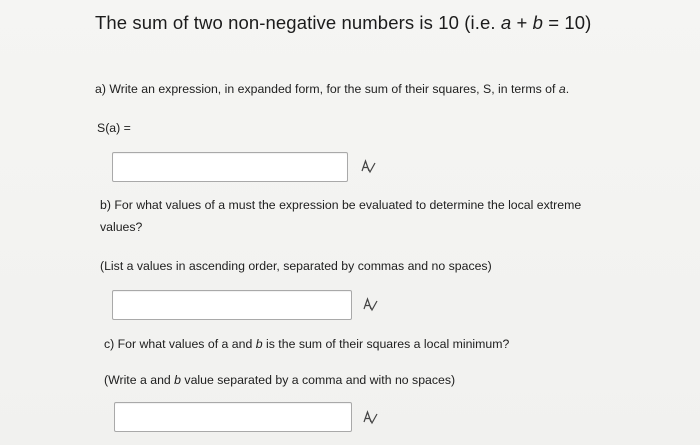 Image resolution: width=700 pixels, height=445 pixels. I want to click on part-c-answer-input, so click(233, 417).